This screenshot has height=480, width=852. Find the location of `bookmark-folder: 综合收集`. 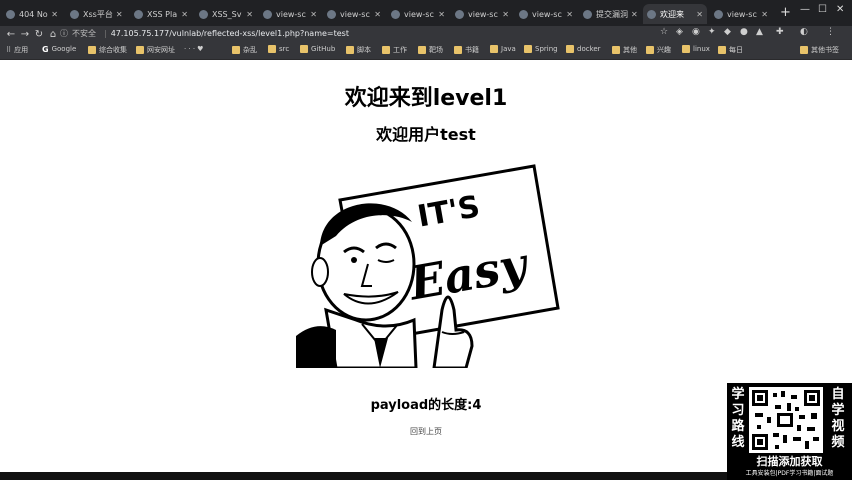

bookmark-folder: 综合收集 is located at coordinates (107, 50).